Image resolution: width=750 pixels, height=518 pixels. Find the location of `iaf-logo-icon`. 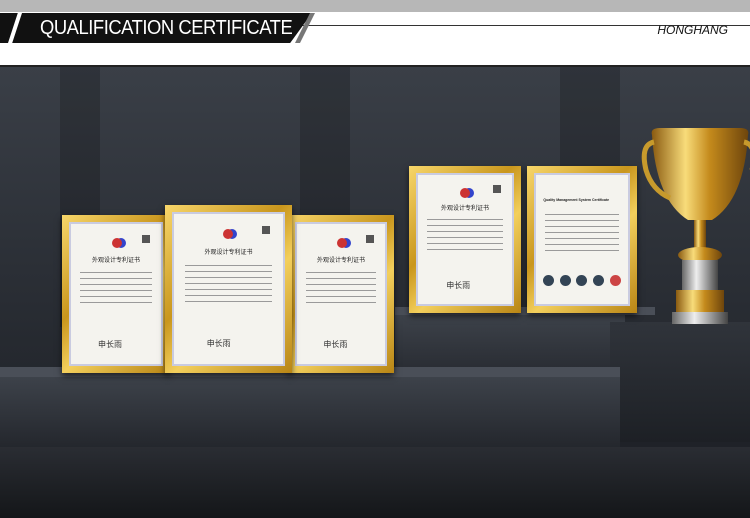

iaf-logo-icon is located at coordinates (565, 280).